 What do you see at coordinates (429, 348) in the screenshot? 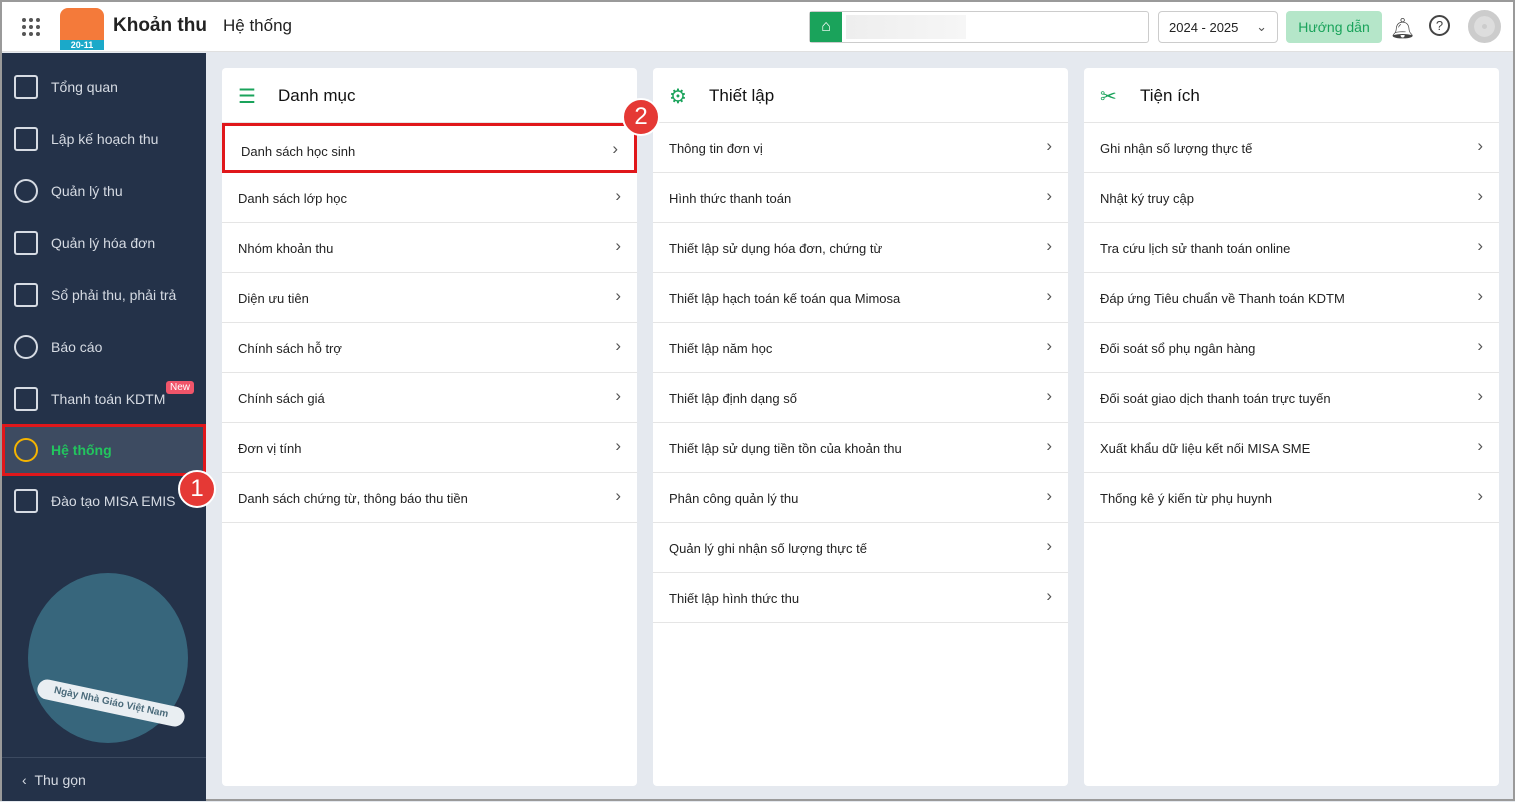
I see `list-item: Chính sách hỗ trợ ›` at bounding box center [429, 348].